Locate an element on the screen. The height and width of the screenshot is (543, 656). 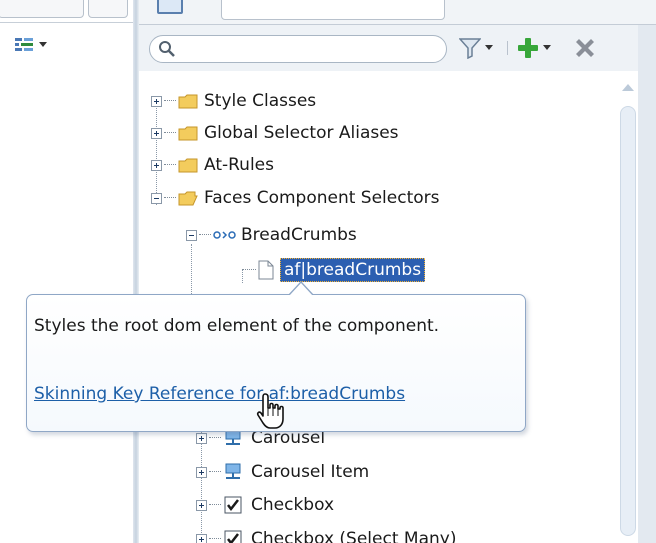
tree-item: Carousel Item is located at coordinates (282, 472).